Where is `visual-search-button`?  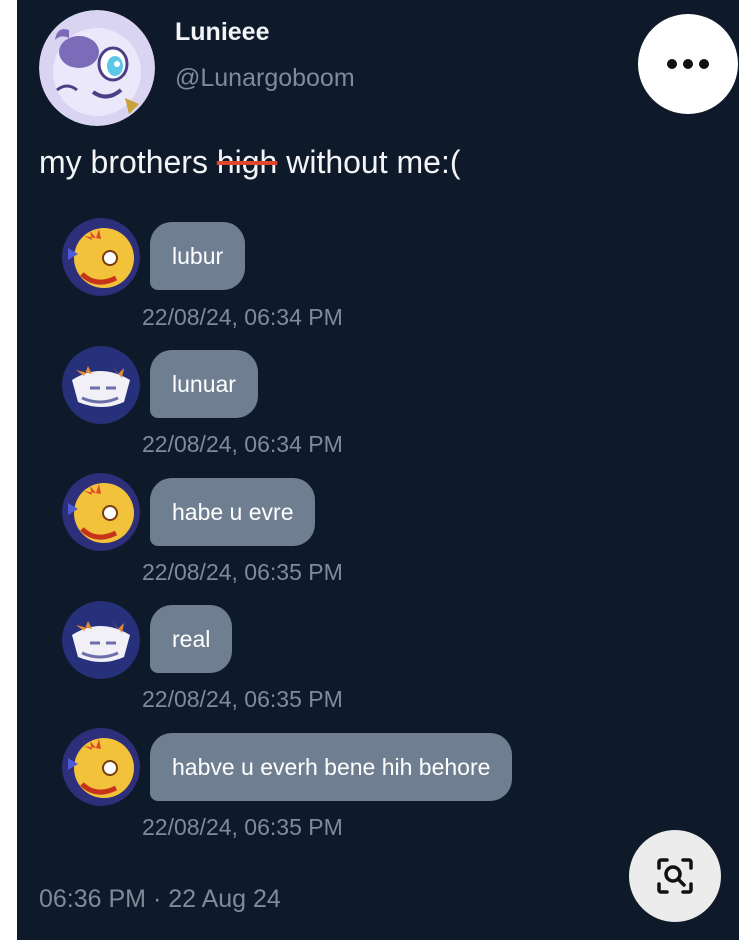
visual-search-button is located at coordinates (675, 876).